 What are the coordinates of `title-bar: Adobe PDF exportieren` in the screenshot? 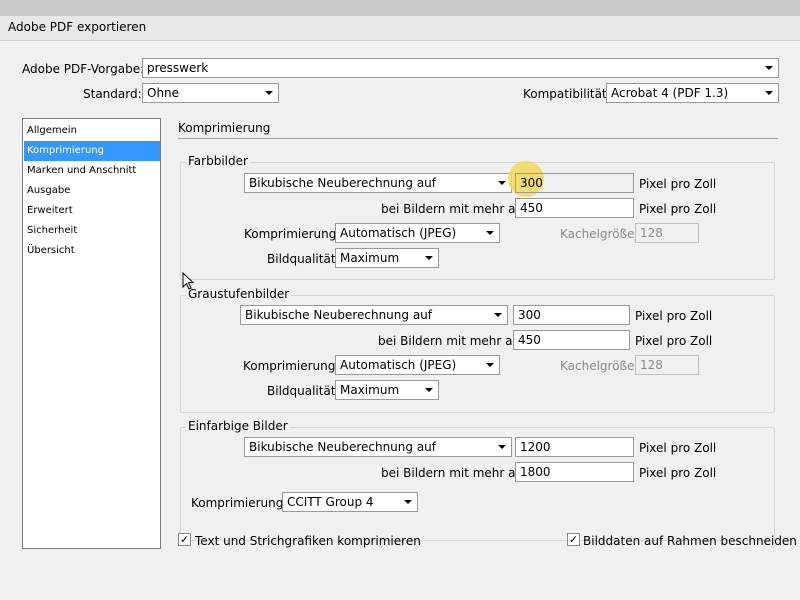 It's located at (400, 28).